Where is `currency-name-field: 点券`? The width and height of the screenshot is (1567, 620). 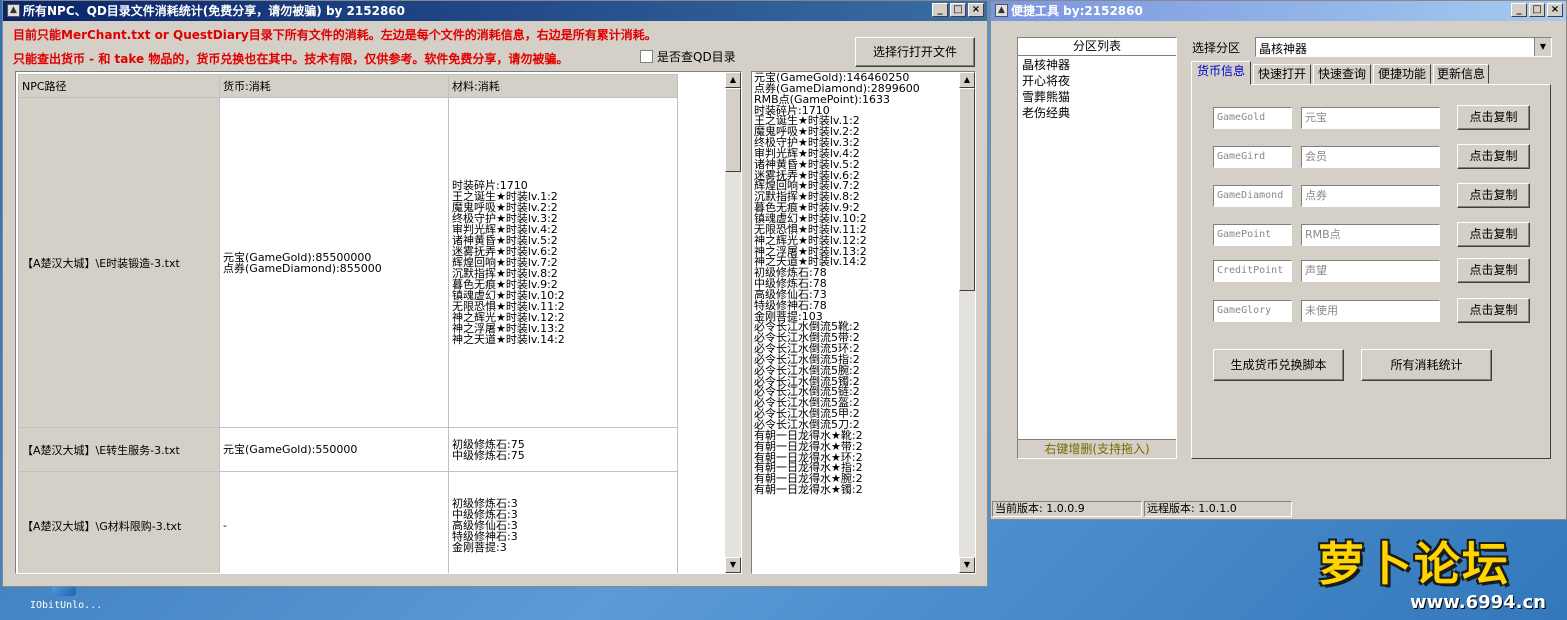 currency-name-field: 点券 is located at coordinates (1370, 196).